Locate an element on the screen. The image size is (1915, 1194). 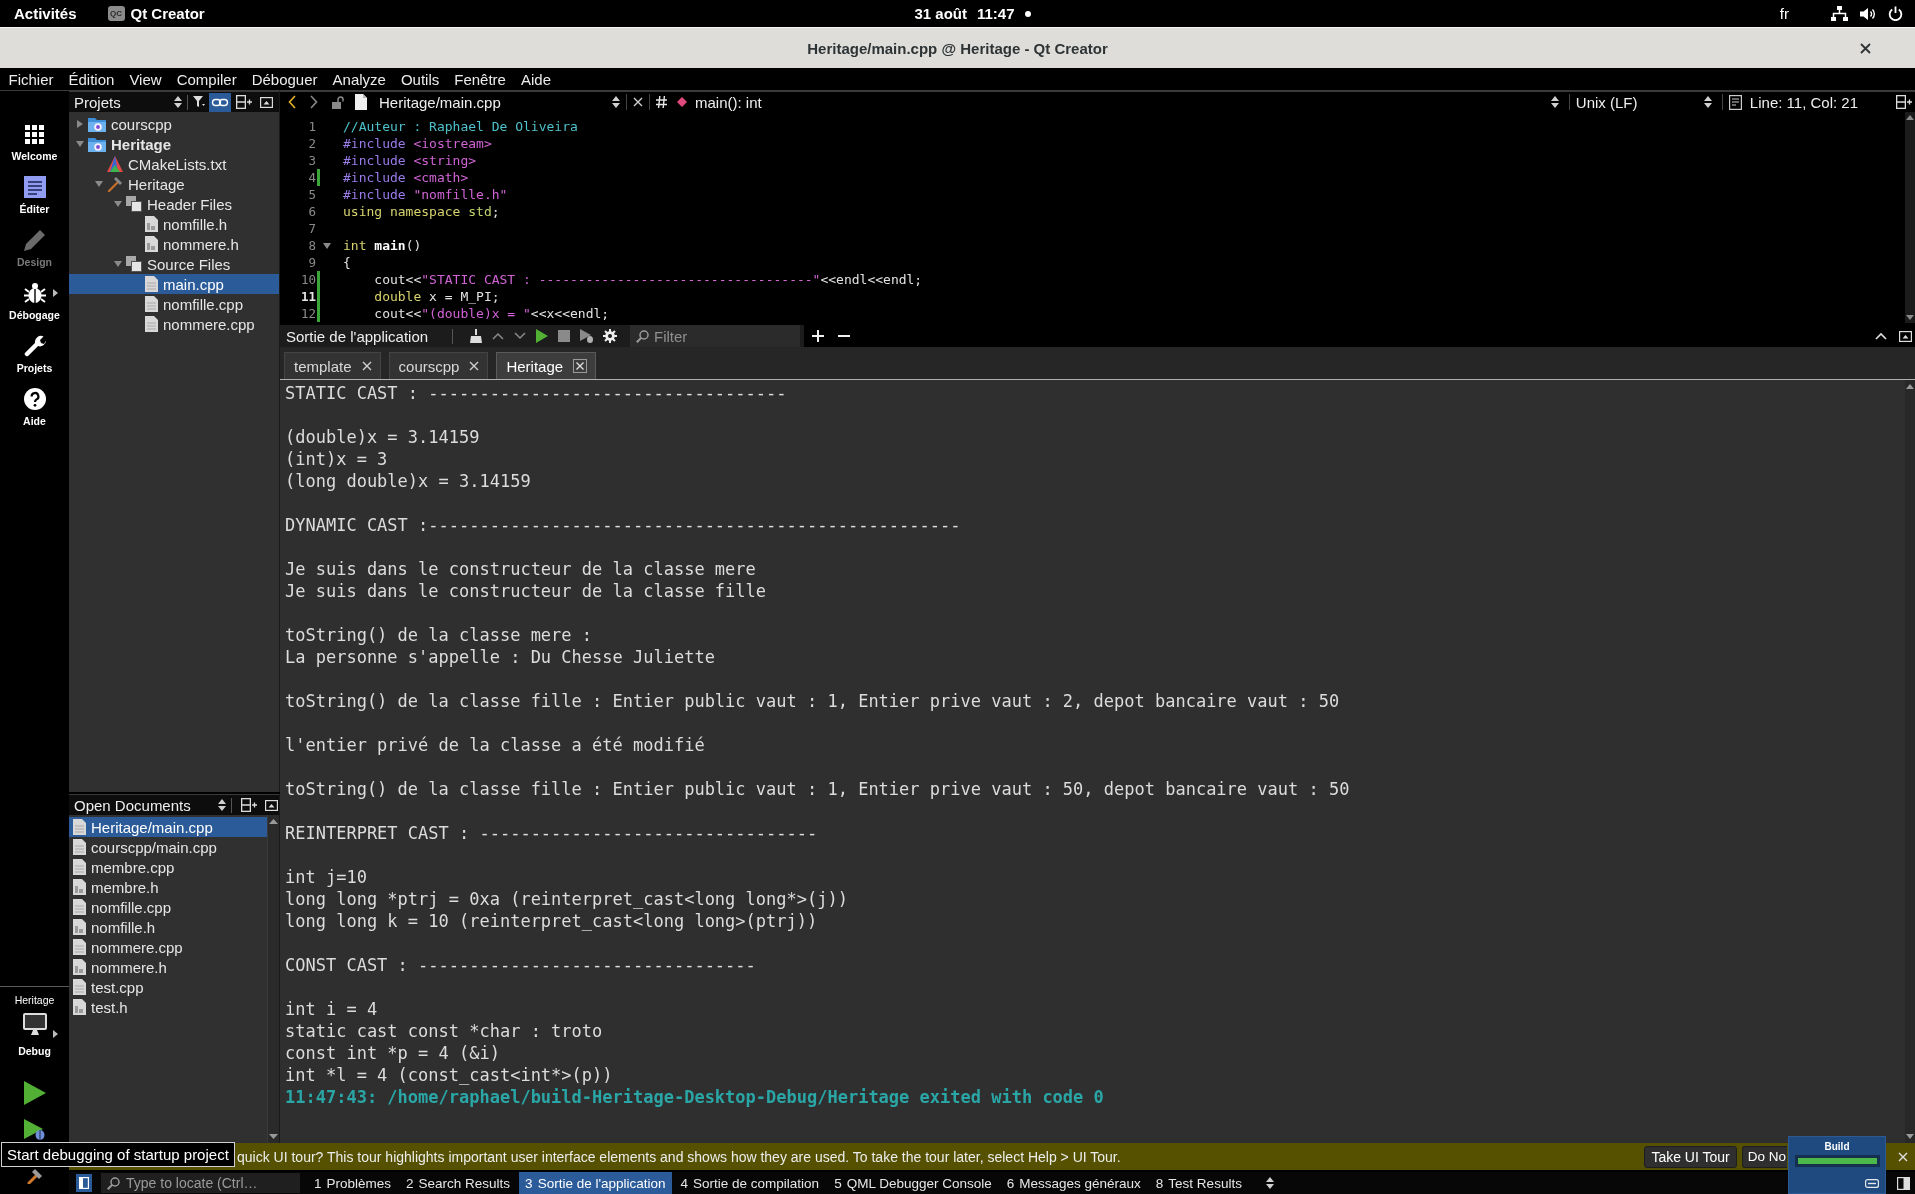
output-pane-button: 1 Problèmes is located at coordinates (353, 1183).